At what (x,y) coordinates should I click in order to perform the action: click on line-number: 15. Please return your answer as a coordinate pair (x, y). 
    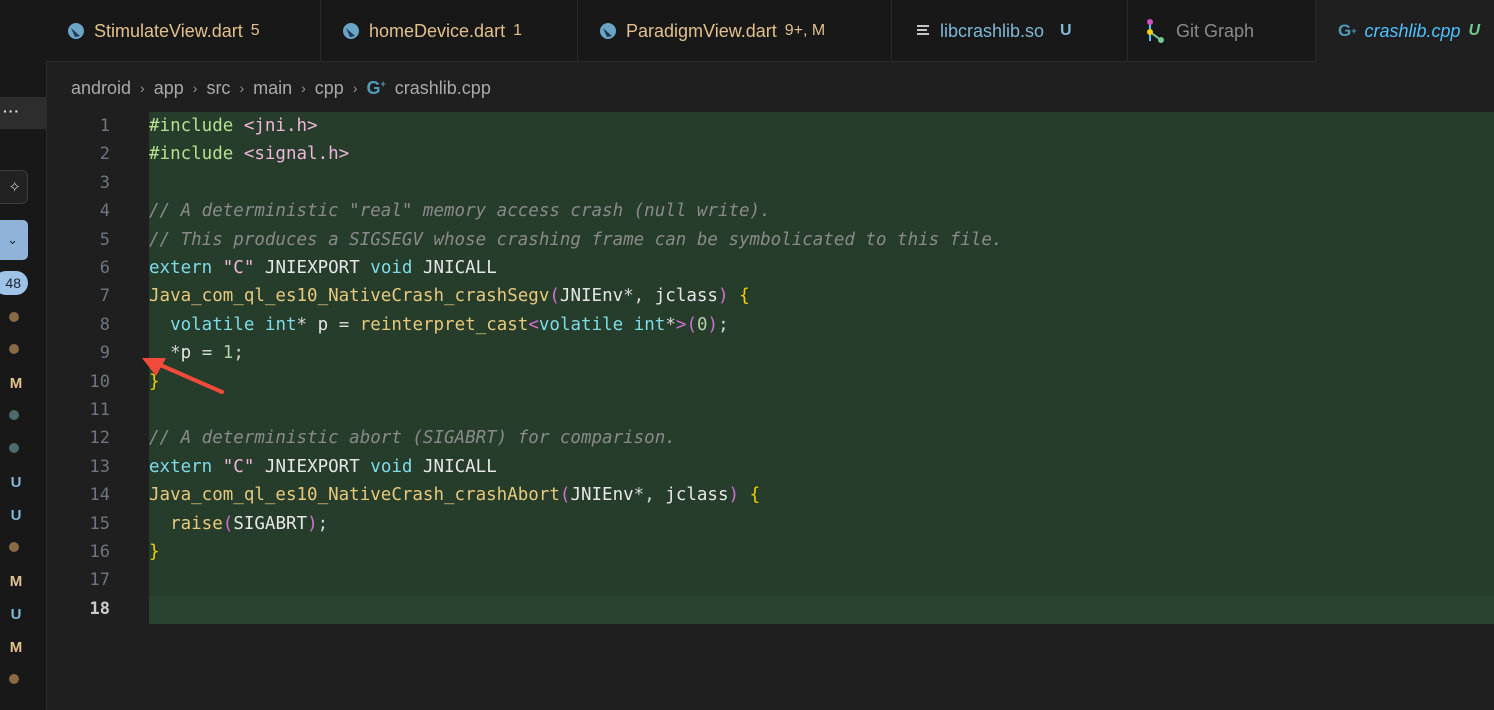
    Looking at the image, I should click on (99, 523).